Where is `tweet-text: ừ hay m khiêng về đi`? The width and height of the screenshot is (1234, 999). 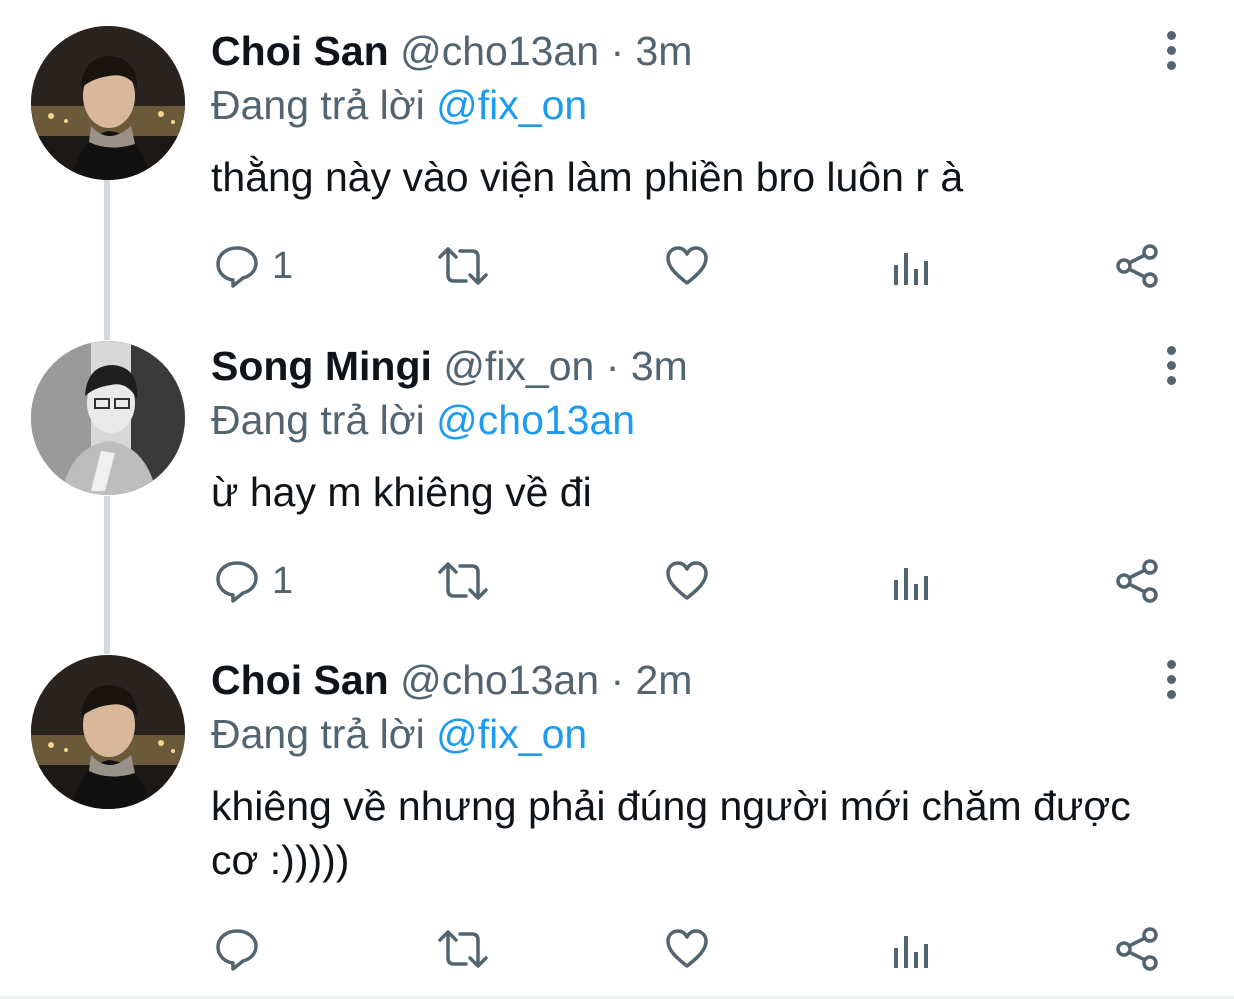
tweet-text: ừ hay m khiêng về đi is located at coordinates (401, 492).